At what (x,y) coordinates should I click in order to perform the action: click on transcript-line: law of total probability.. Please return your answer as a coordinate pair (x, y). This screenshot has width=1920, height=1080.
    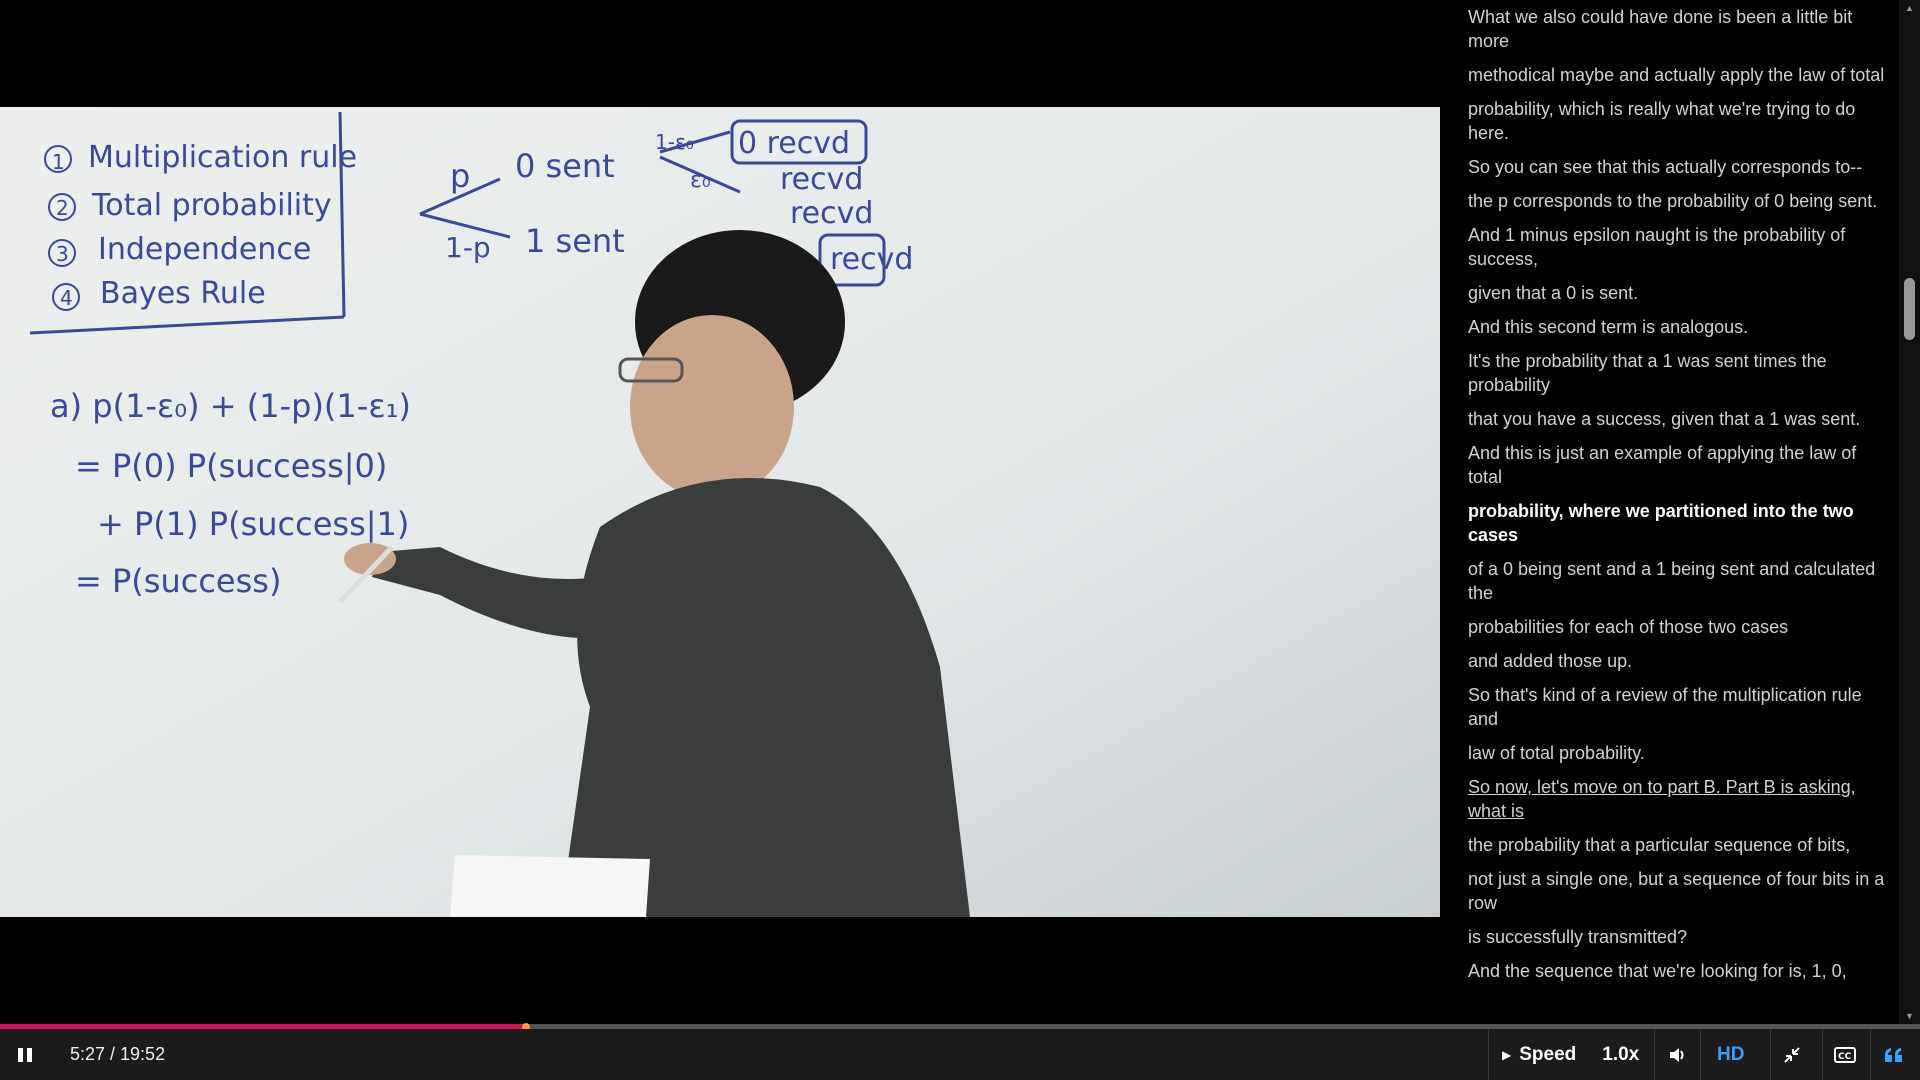
    Looking at the image, I should click on (1678, 753).